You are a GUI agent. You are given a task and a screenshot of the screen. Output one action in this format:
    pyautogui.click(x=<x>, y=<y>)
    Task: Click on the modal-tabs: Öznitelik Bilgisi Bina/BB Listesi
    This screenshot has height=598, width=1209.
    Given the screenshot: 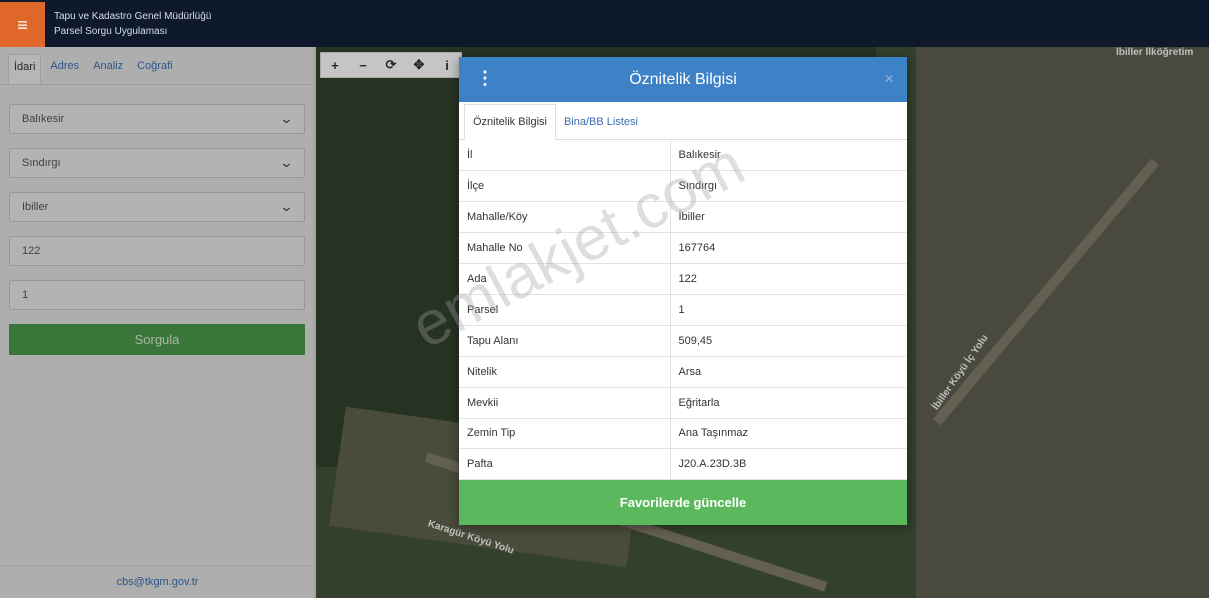 What is the action you would take?
    pyautogui.click(x=683, y=121)
    